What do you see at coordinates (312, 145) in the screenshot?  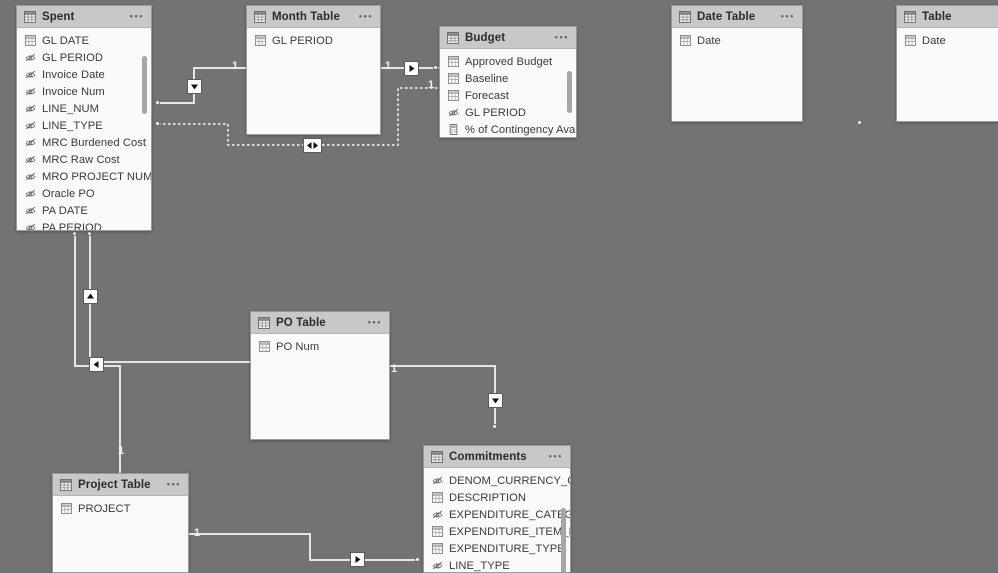 I see `bidirectional-arrow-marker` at bounding box center [312, 145].